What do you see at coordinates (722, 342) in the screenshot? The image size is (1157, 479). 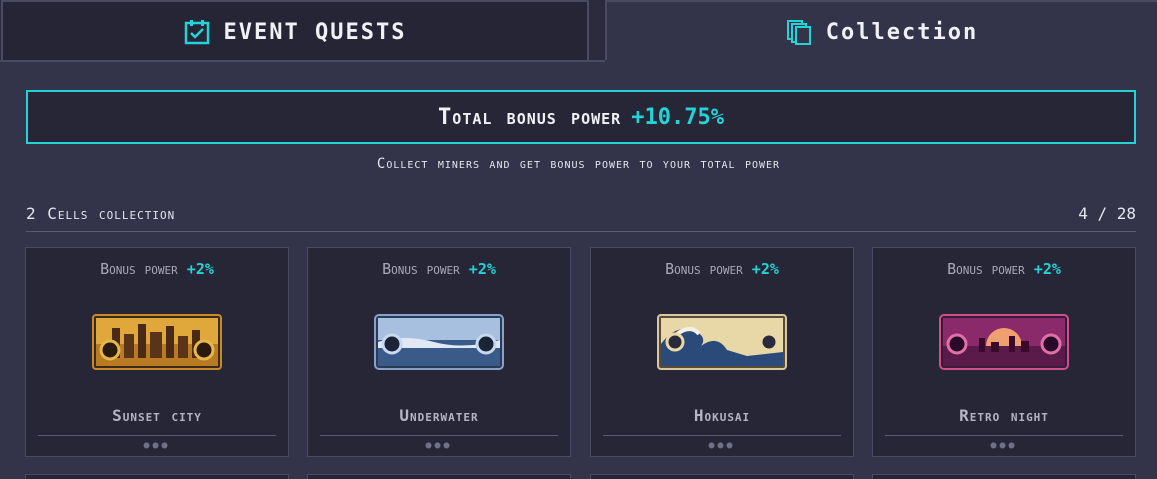 I see `hokusai-miner-icon` at bounding box center [722, 342].